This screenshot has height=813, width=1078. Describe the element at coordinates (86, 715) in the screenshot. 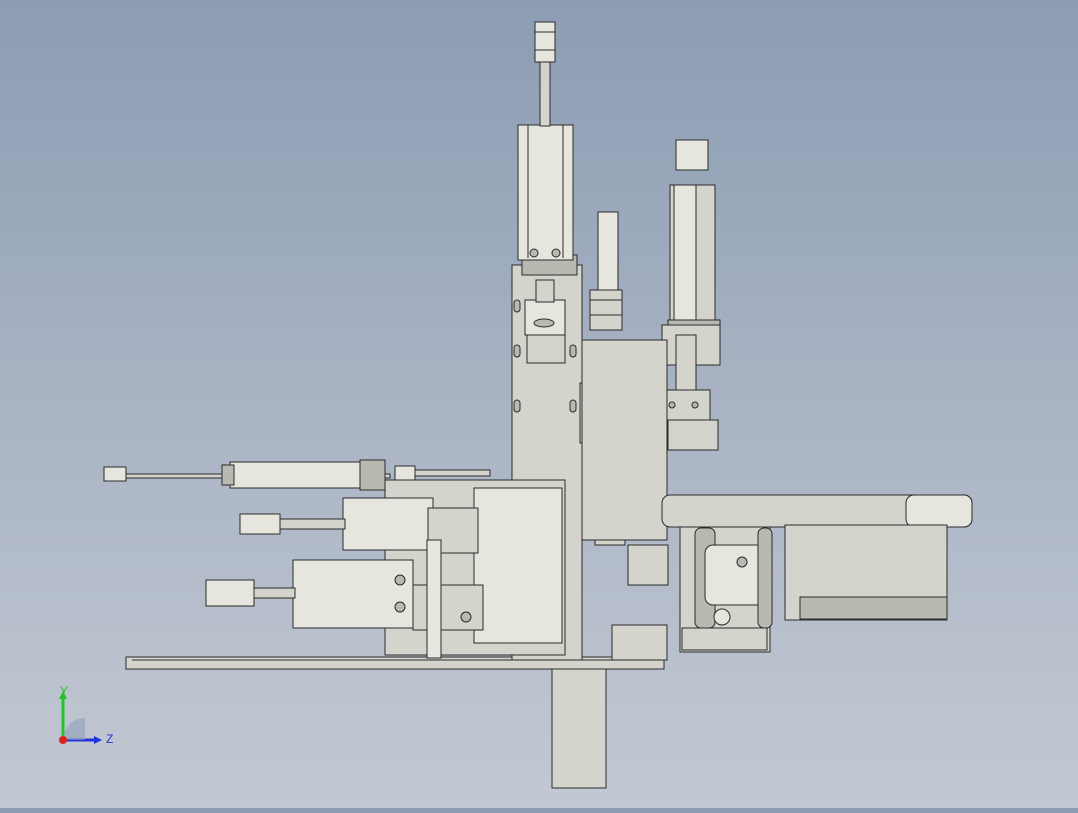

I see `axis-triad: Y Z` at that location.